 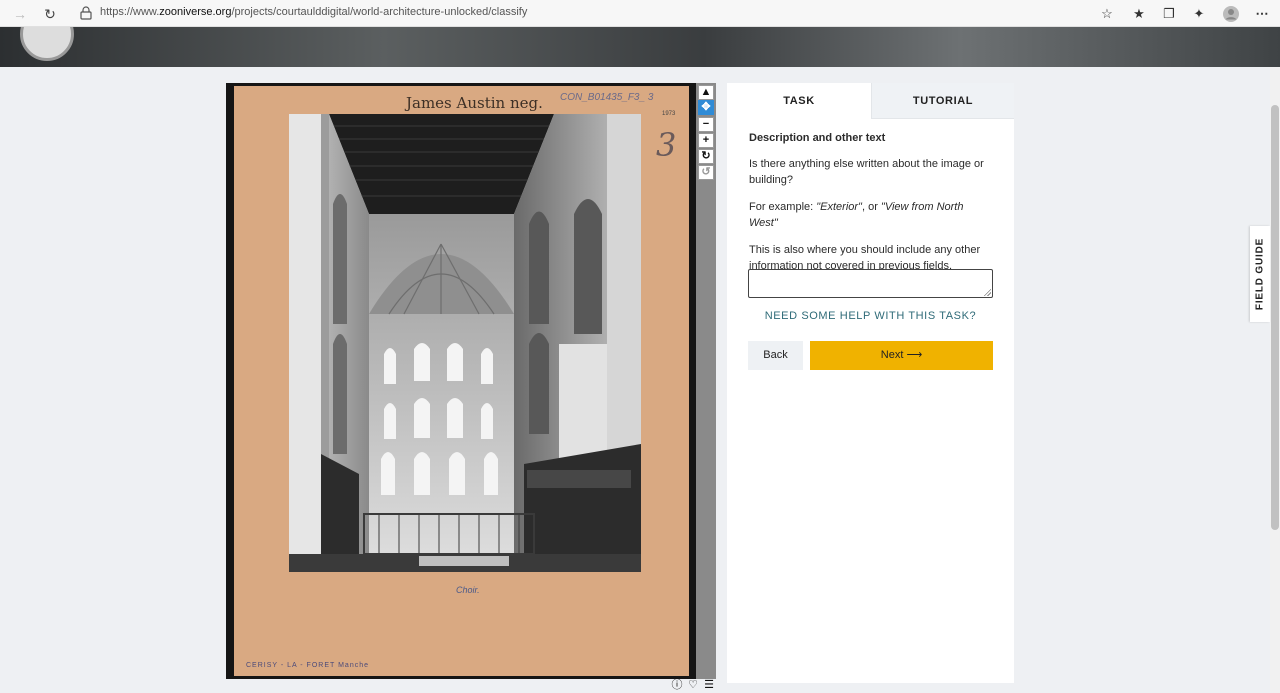 What do you see at coordinates (1275, 317) in the screenshot?
I see `page-scrollbar-thumb` at bounding box center [1275, 317].